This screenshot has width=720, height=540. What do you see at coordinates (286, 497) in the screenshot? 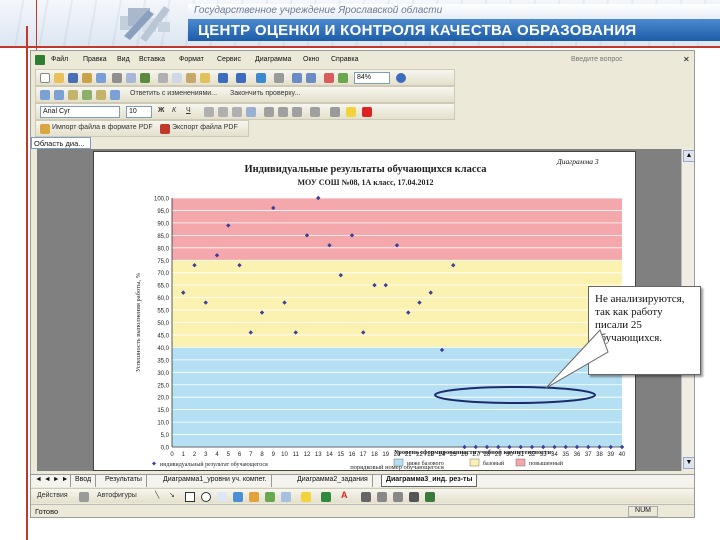
I see `picture-icon` at bounding box center [286, 497].